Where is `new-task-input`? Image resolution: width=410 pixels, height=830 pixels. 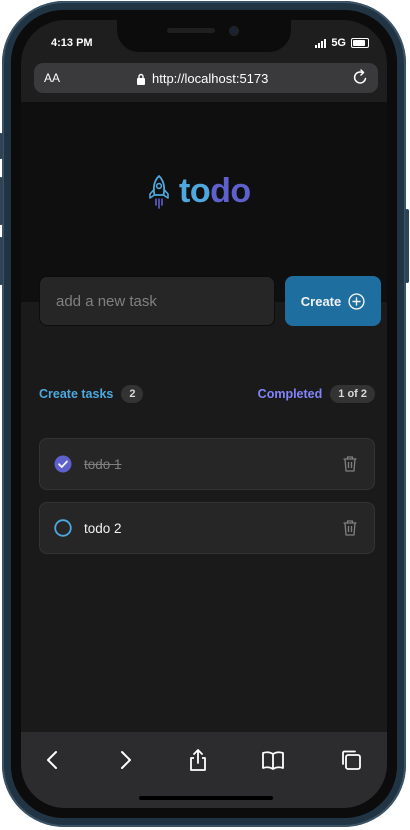 new-task-input is located at coordinates (157, 301).